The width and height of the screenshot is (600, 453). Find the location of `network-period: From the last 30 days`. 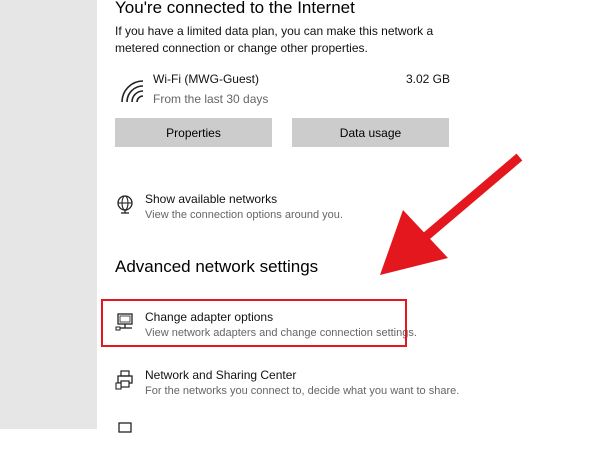

network-period: From the last 30 days is located at coordinates (211, 99).